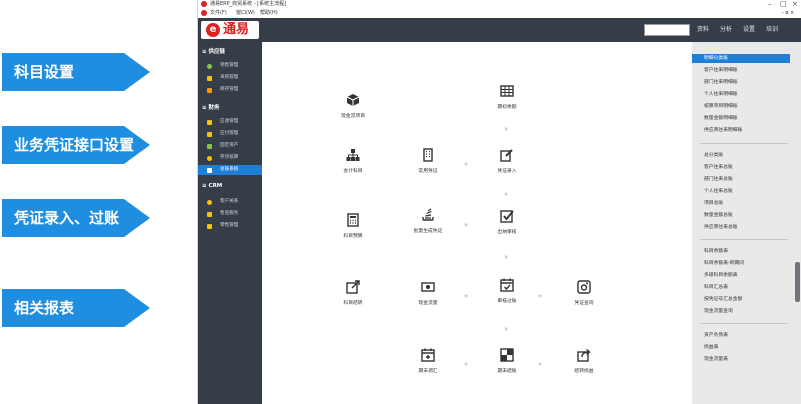  What do you see at coordinates (209, 66) in the screenshot?
I see `cart-icon` at bounding box center [209, 66].